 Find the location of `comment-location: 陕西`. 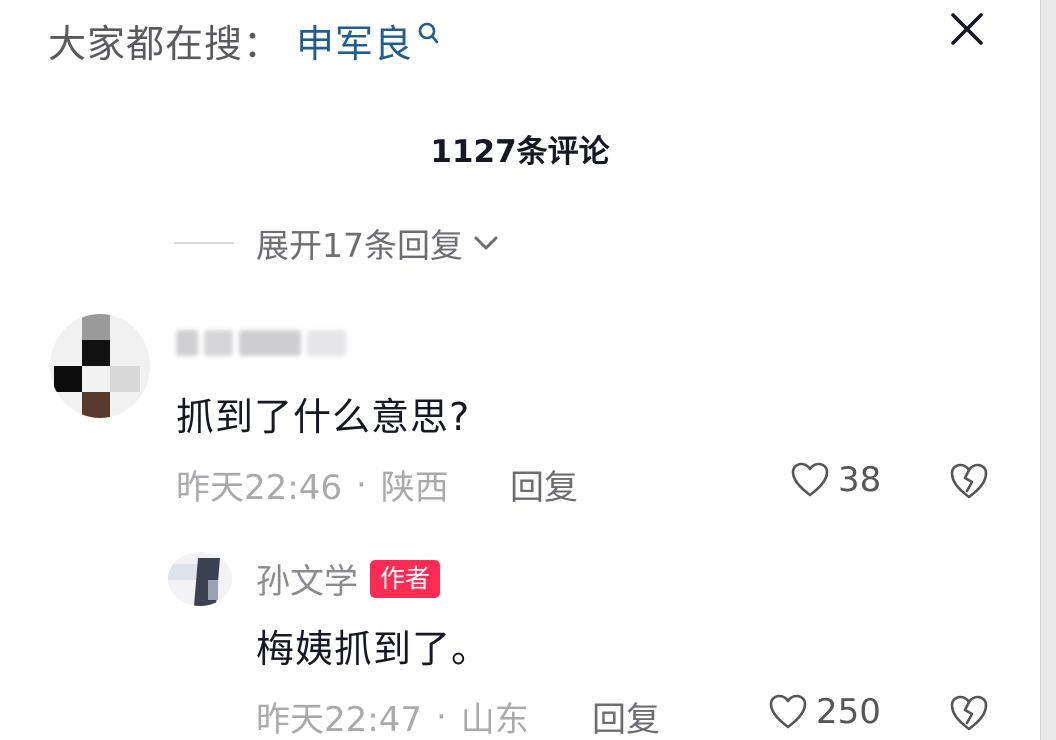

comment-location: 陕西 is located at coordinates (414, 488).